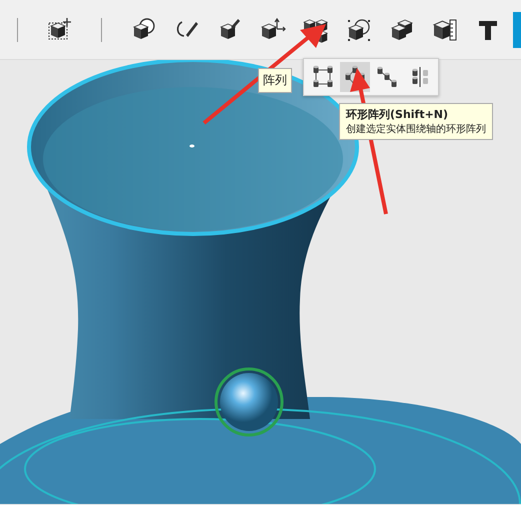 The height and width of the screenshot is (505, 521). What do you see at coordinates (359, 29) in the screenshot?
I see `cube-selection-icon` at bounding box center [359, 29].